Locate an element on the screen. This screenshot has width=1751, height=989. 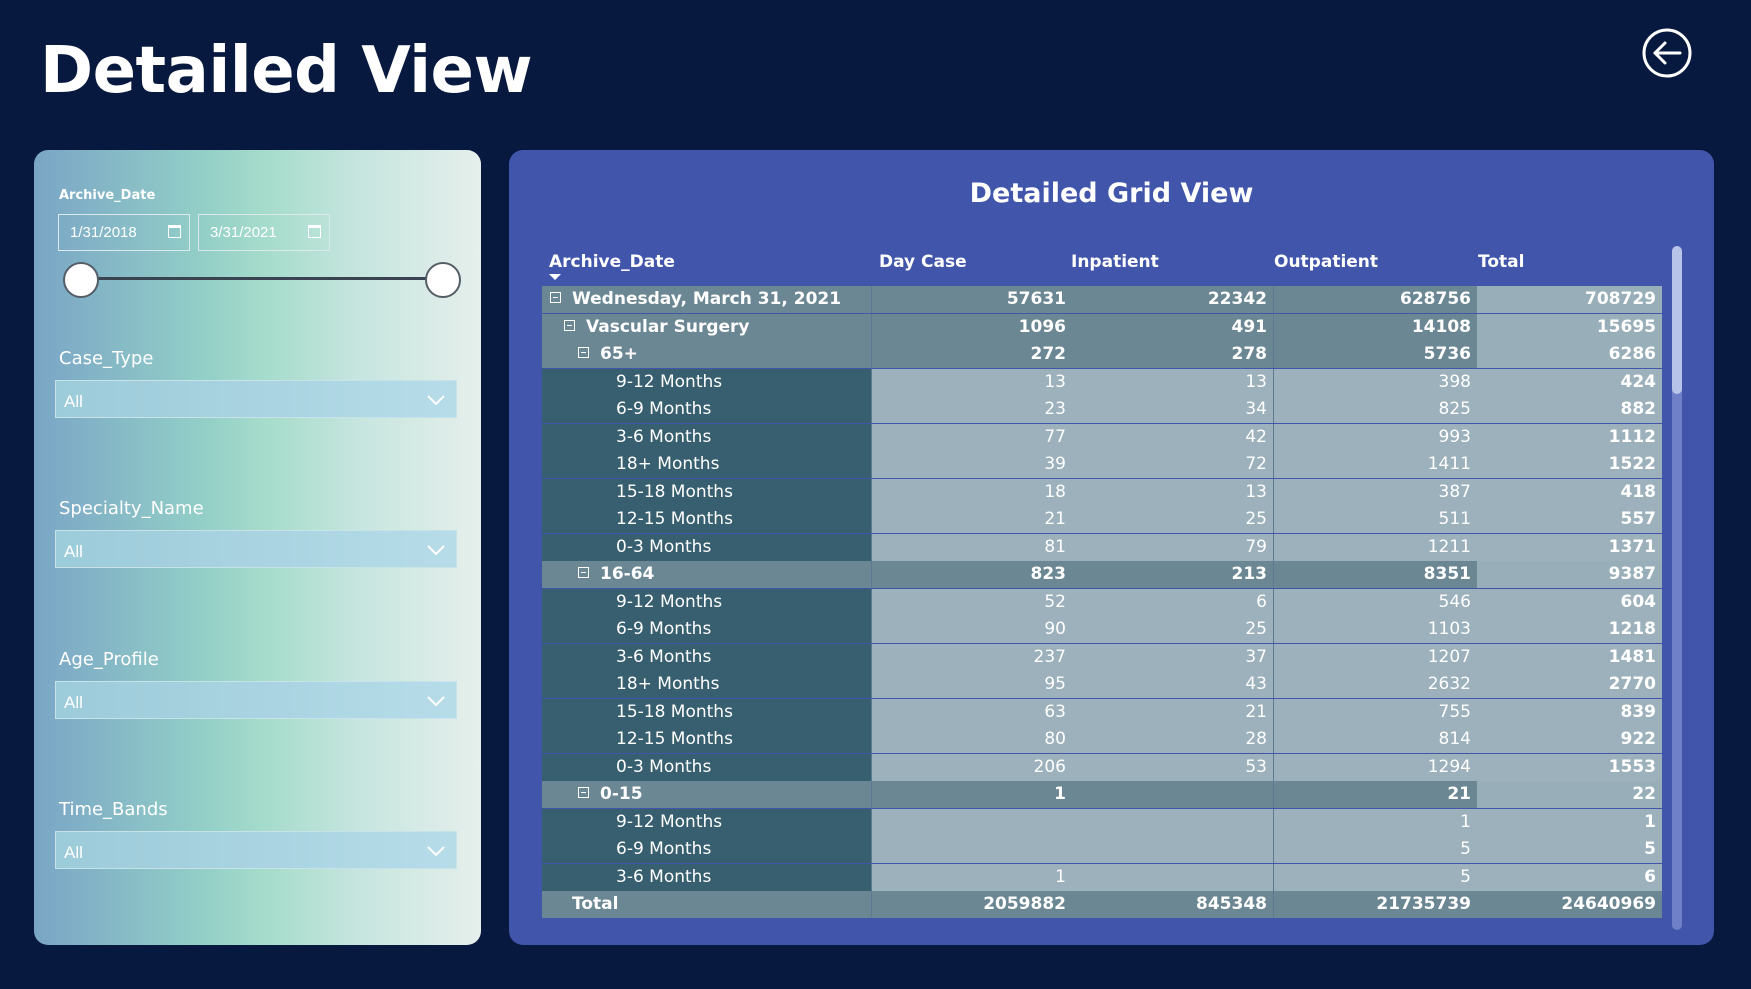
row-label: 16-64 is located at coordinates (627, 574).